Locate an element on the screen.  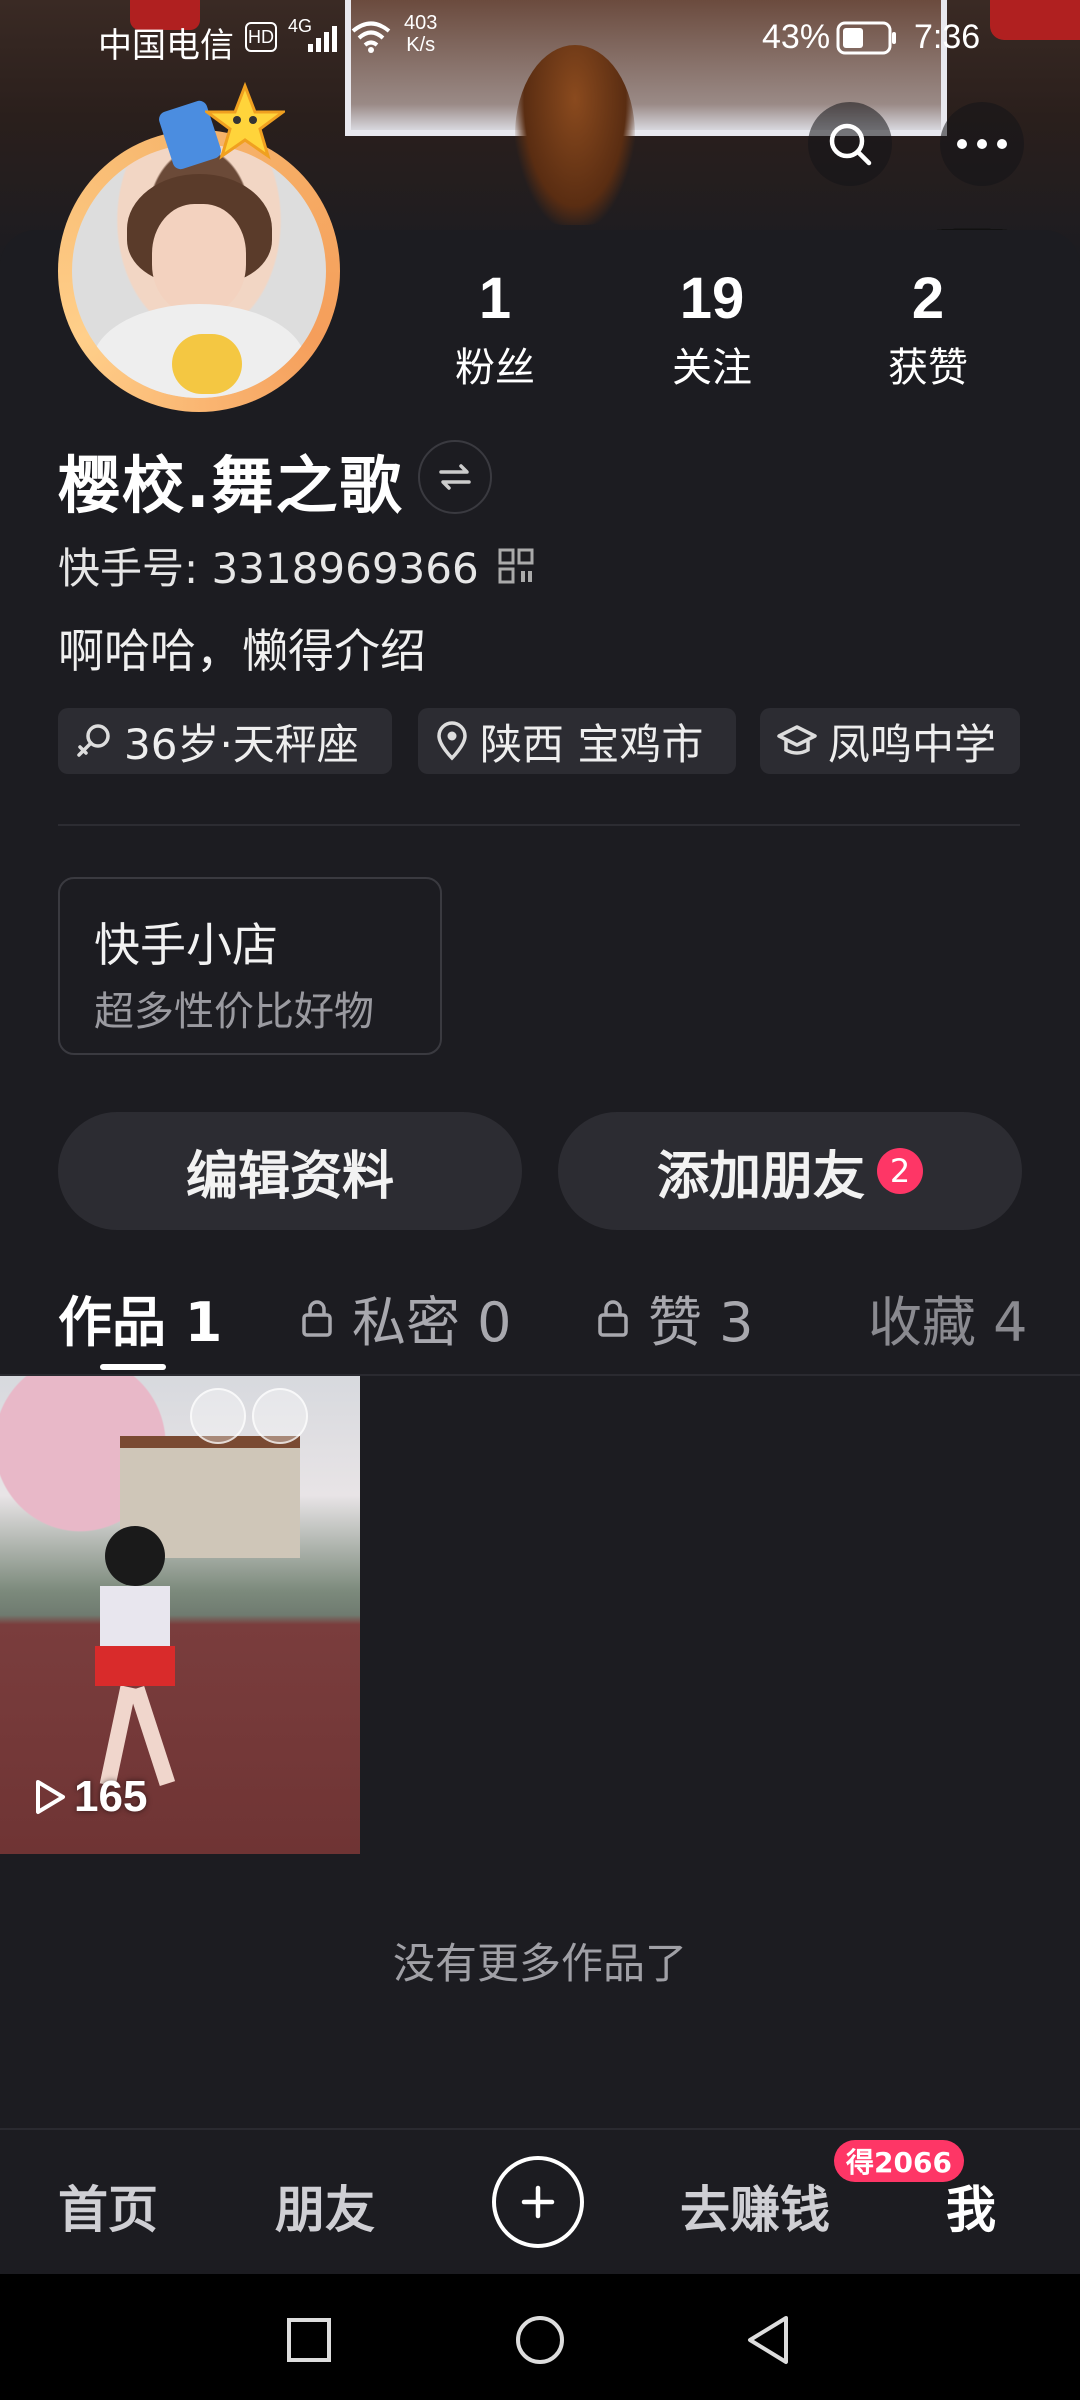
likes-label: 获赞 is located at coordinates (928, 364).